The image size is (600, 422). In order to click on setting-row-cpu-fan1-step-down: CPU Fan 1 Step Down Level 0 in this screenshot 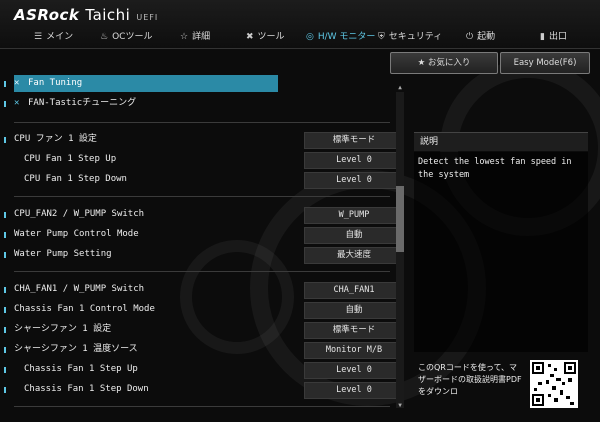, I will do `click(209, 180)`.